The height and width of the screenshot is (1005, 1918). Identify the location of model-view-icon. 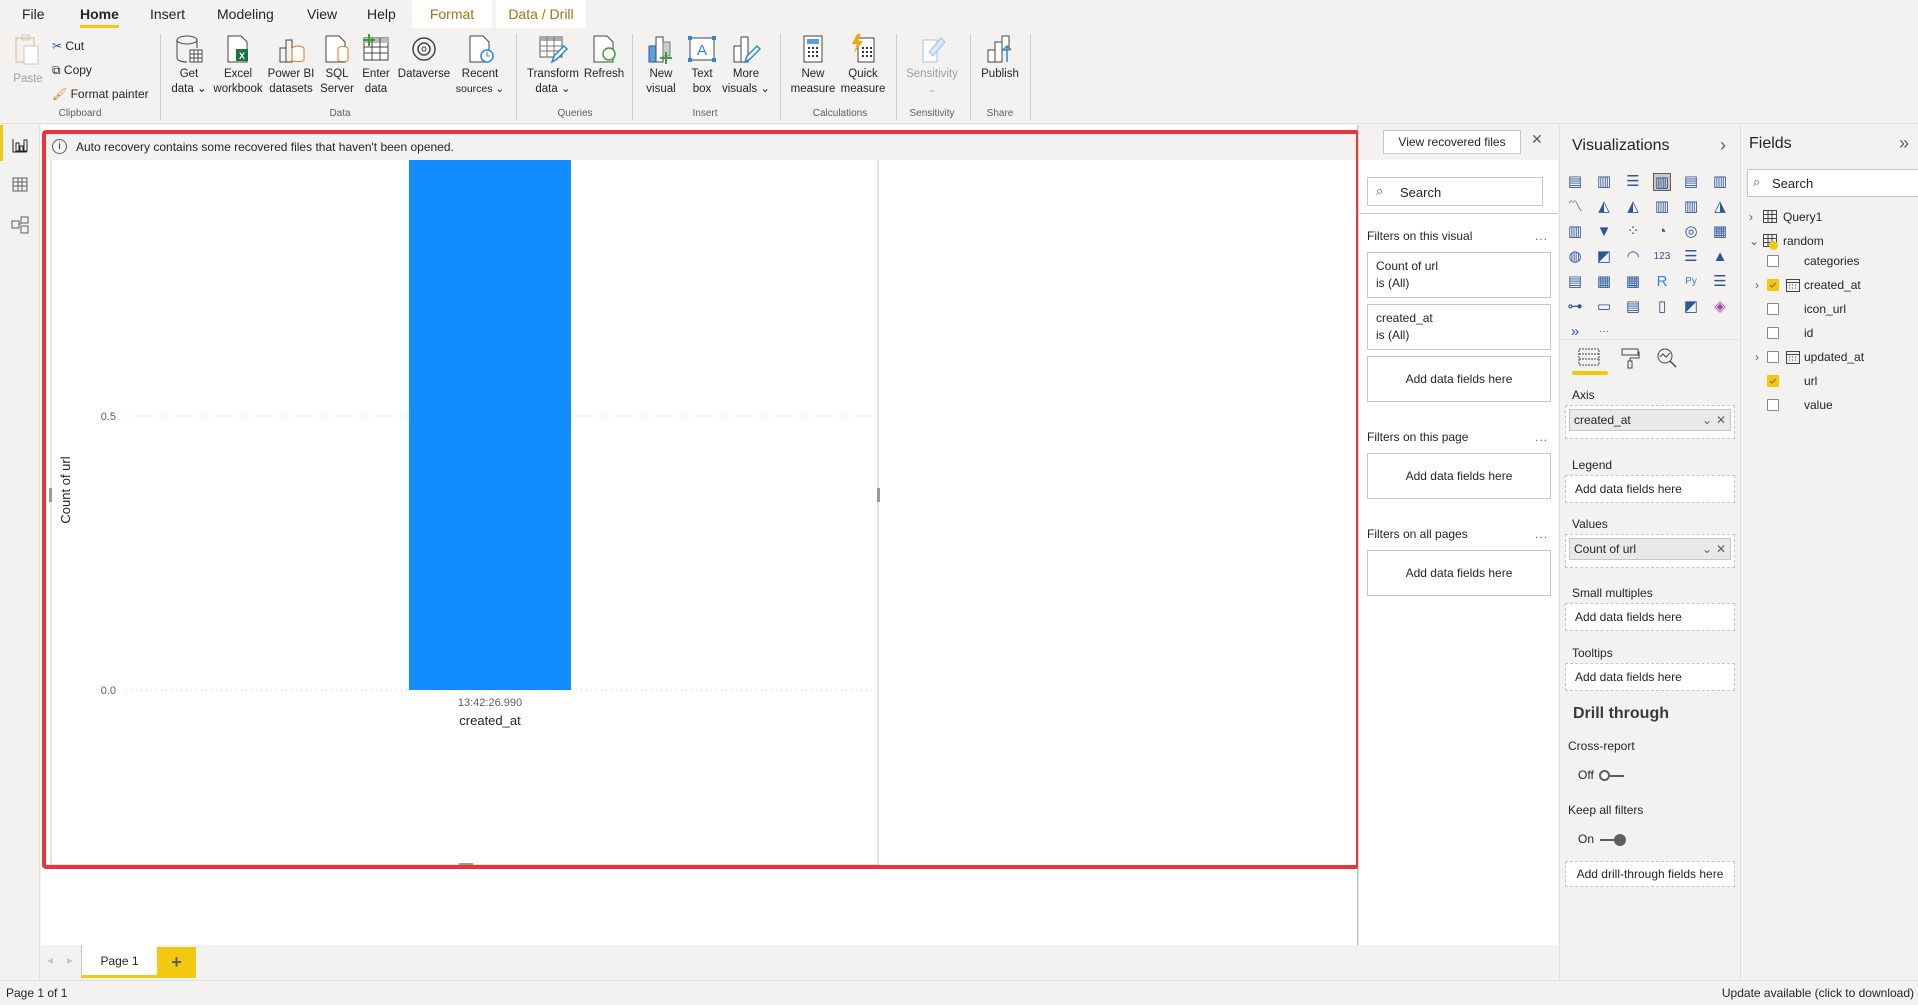
(20, 225).